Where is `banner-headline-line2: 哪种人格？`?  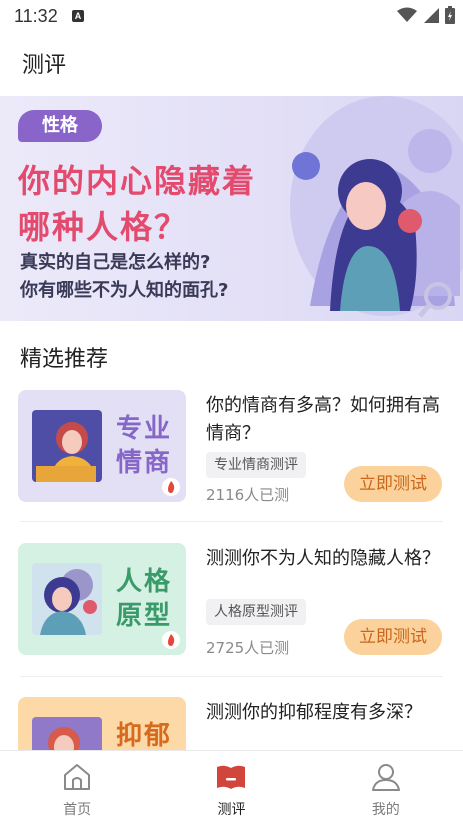
banner-headline-line2: 哪种人格？ is located at coordinates (103, 227).